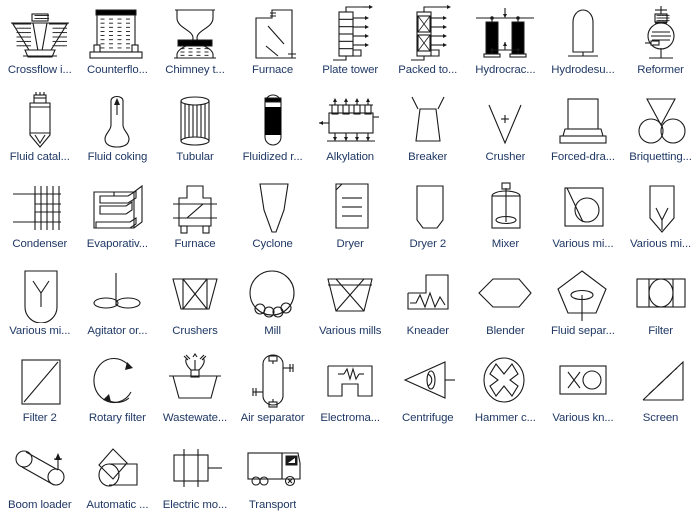 The image size is (699, 528). I want to click on shape-item-air-separator: Air separator, so click(273, 393).